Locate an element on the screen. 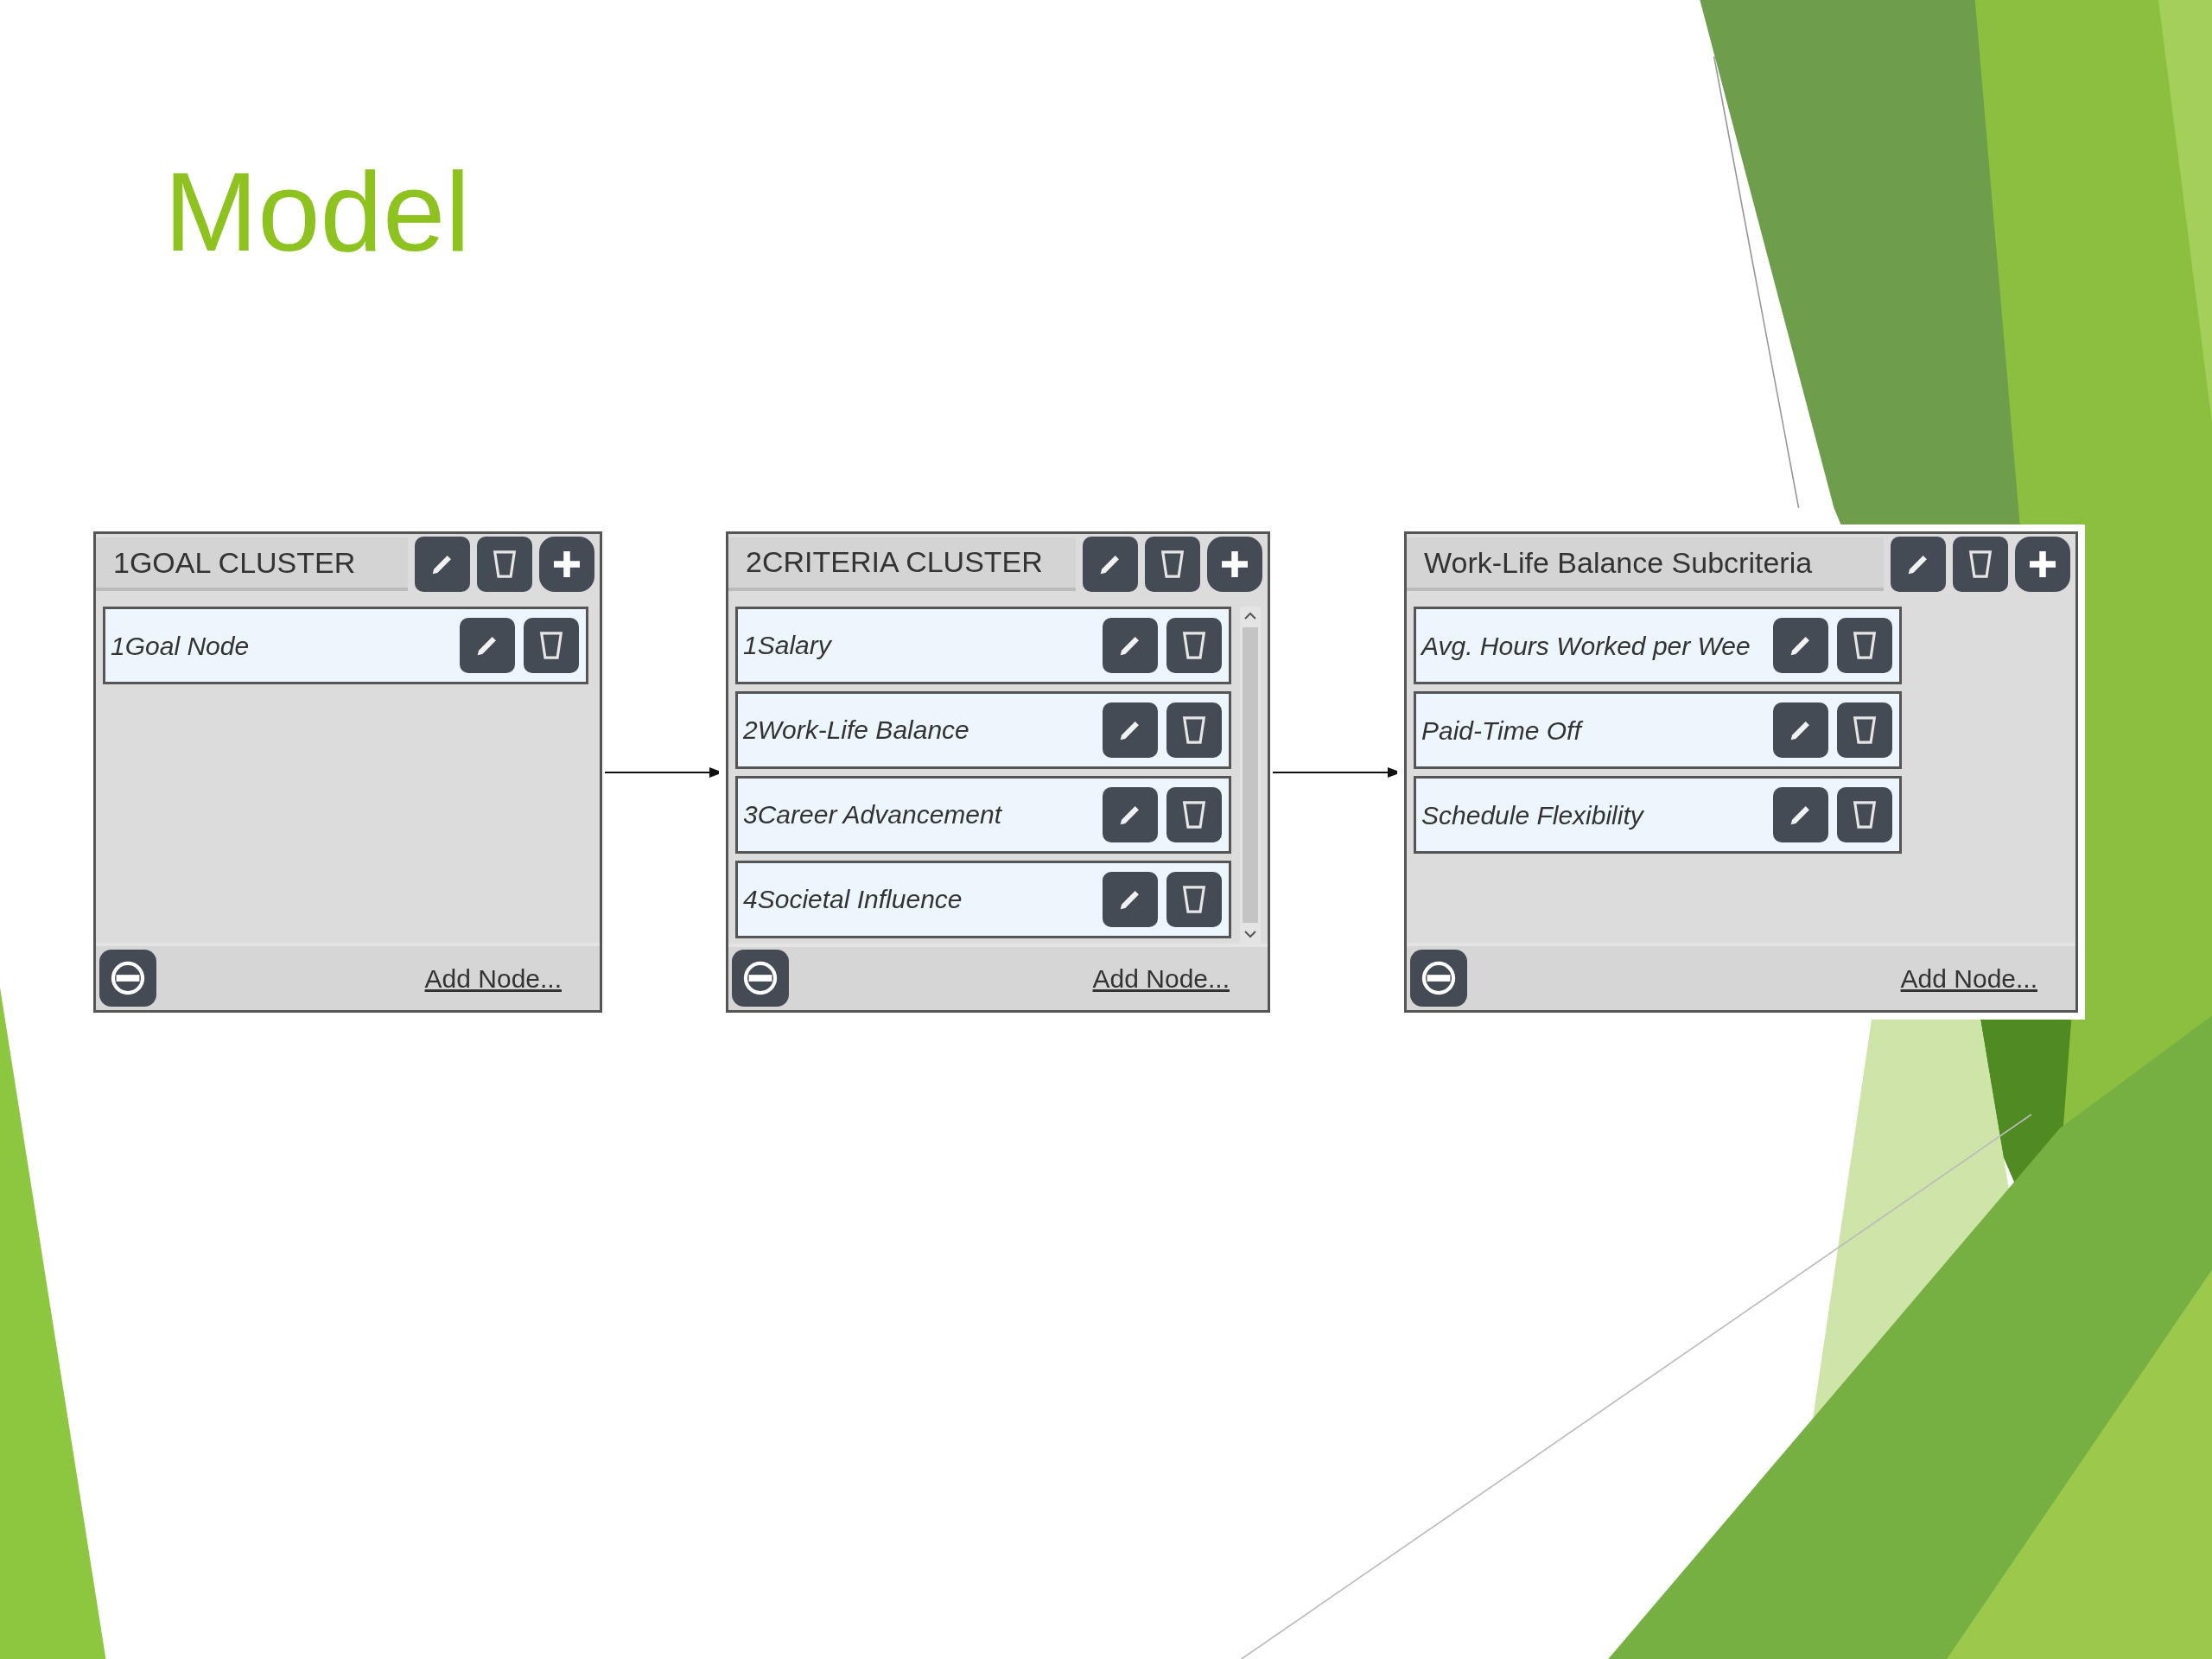 The width and height of the screenshot is (2212, 1659). node-row: Schedule Flexibility is located at coordinates (1658, 815).